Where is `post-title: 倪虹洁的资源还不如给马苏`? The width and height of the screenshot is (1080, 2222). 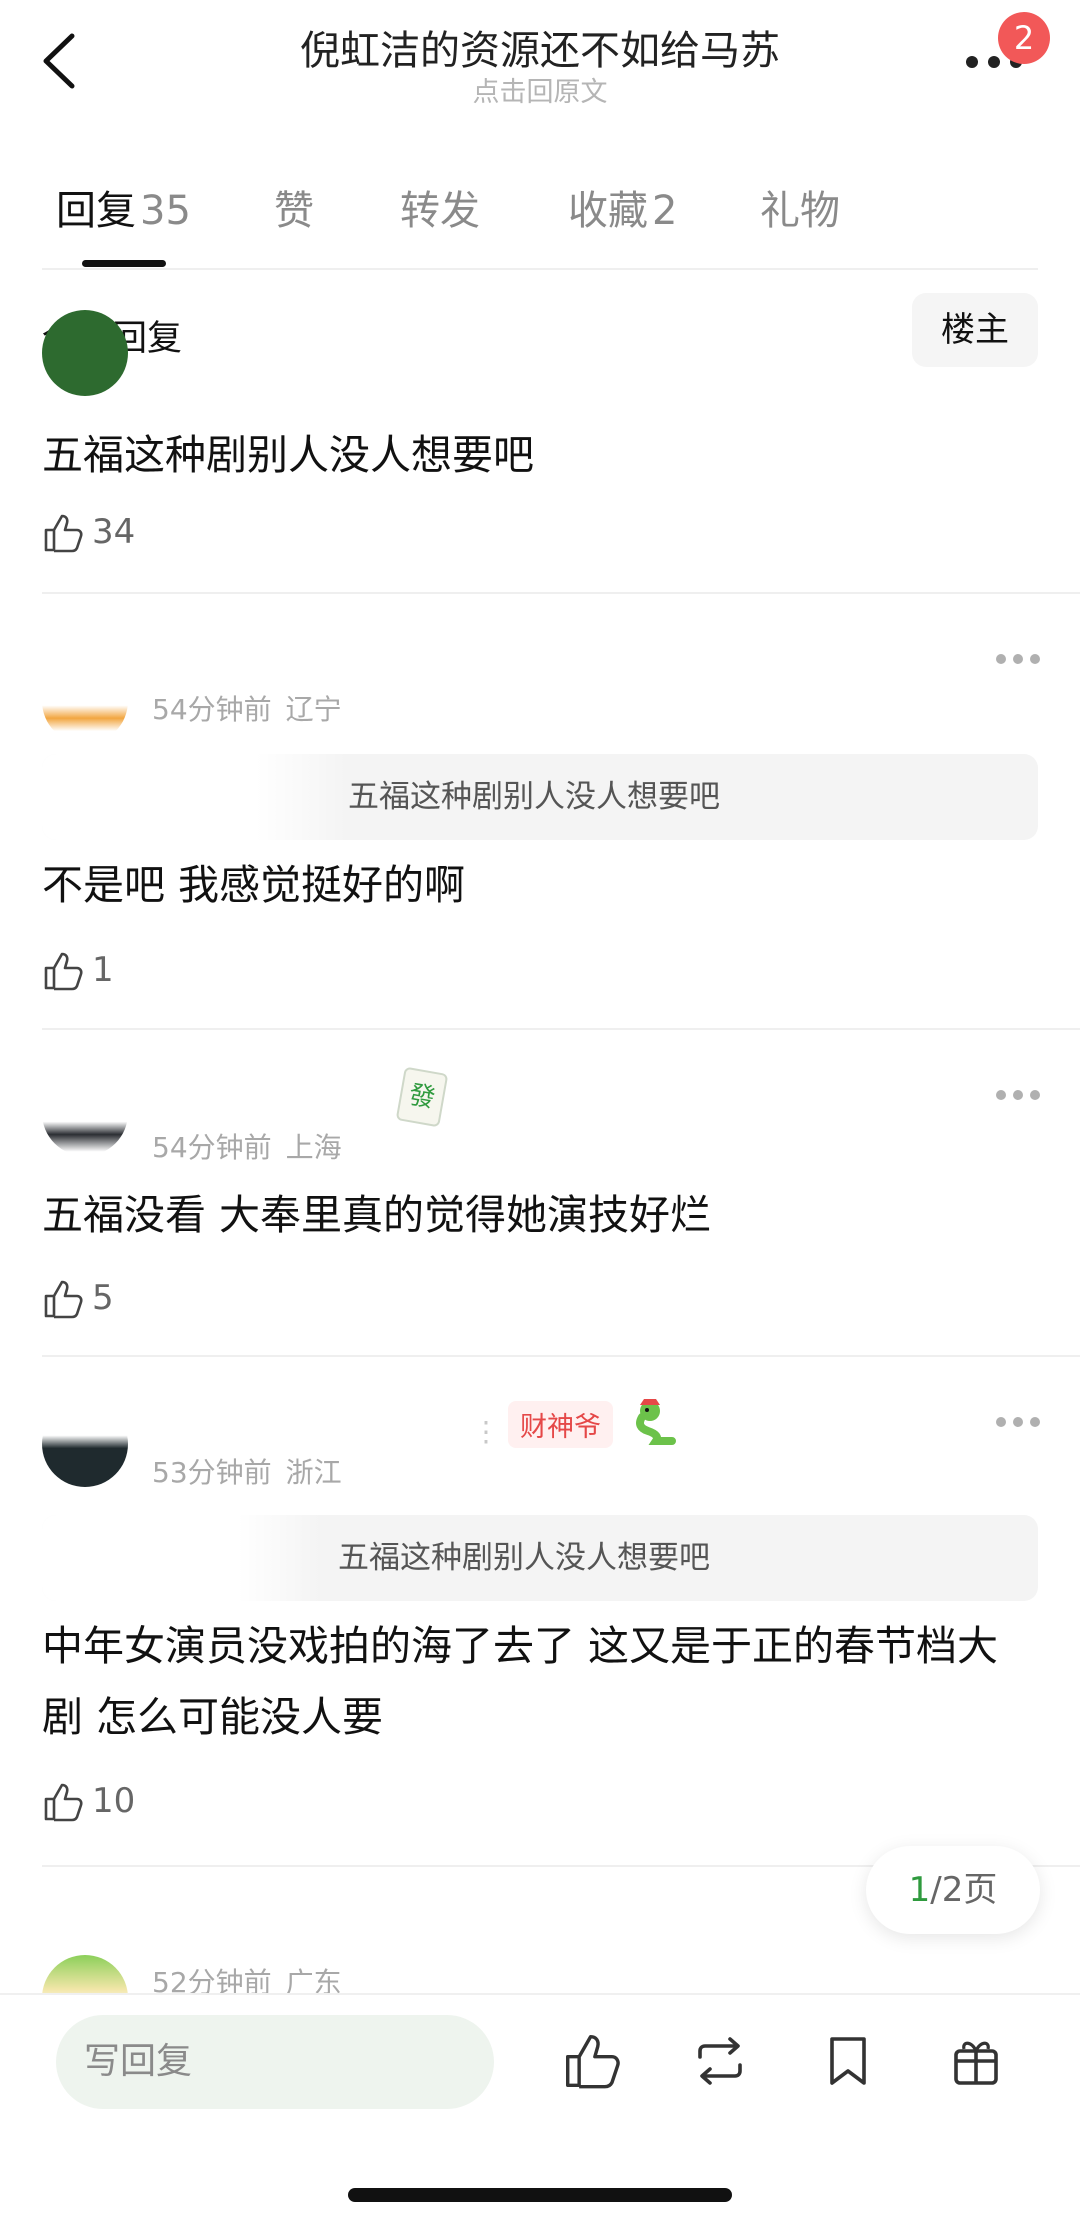
post-title: 倪虹洁的资源还不如给马苏 is located at coordinates (540, 47).